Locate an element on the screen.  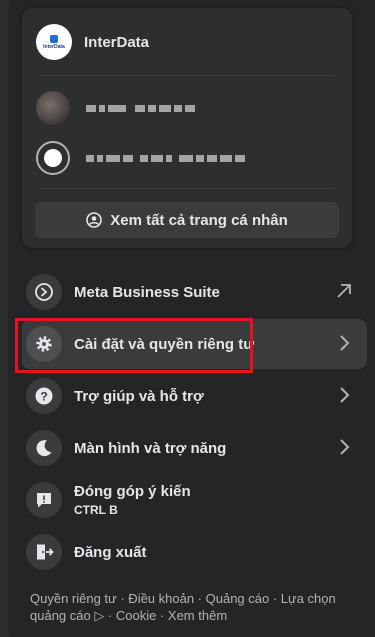
page-name: InterData is located at coordinates (117, 42).